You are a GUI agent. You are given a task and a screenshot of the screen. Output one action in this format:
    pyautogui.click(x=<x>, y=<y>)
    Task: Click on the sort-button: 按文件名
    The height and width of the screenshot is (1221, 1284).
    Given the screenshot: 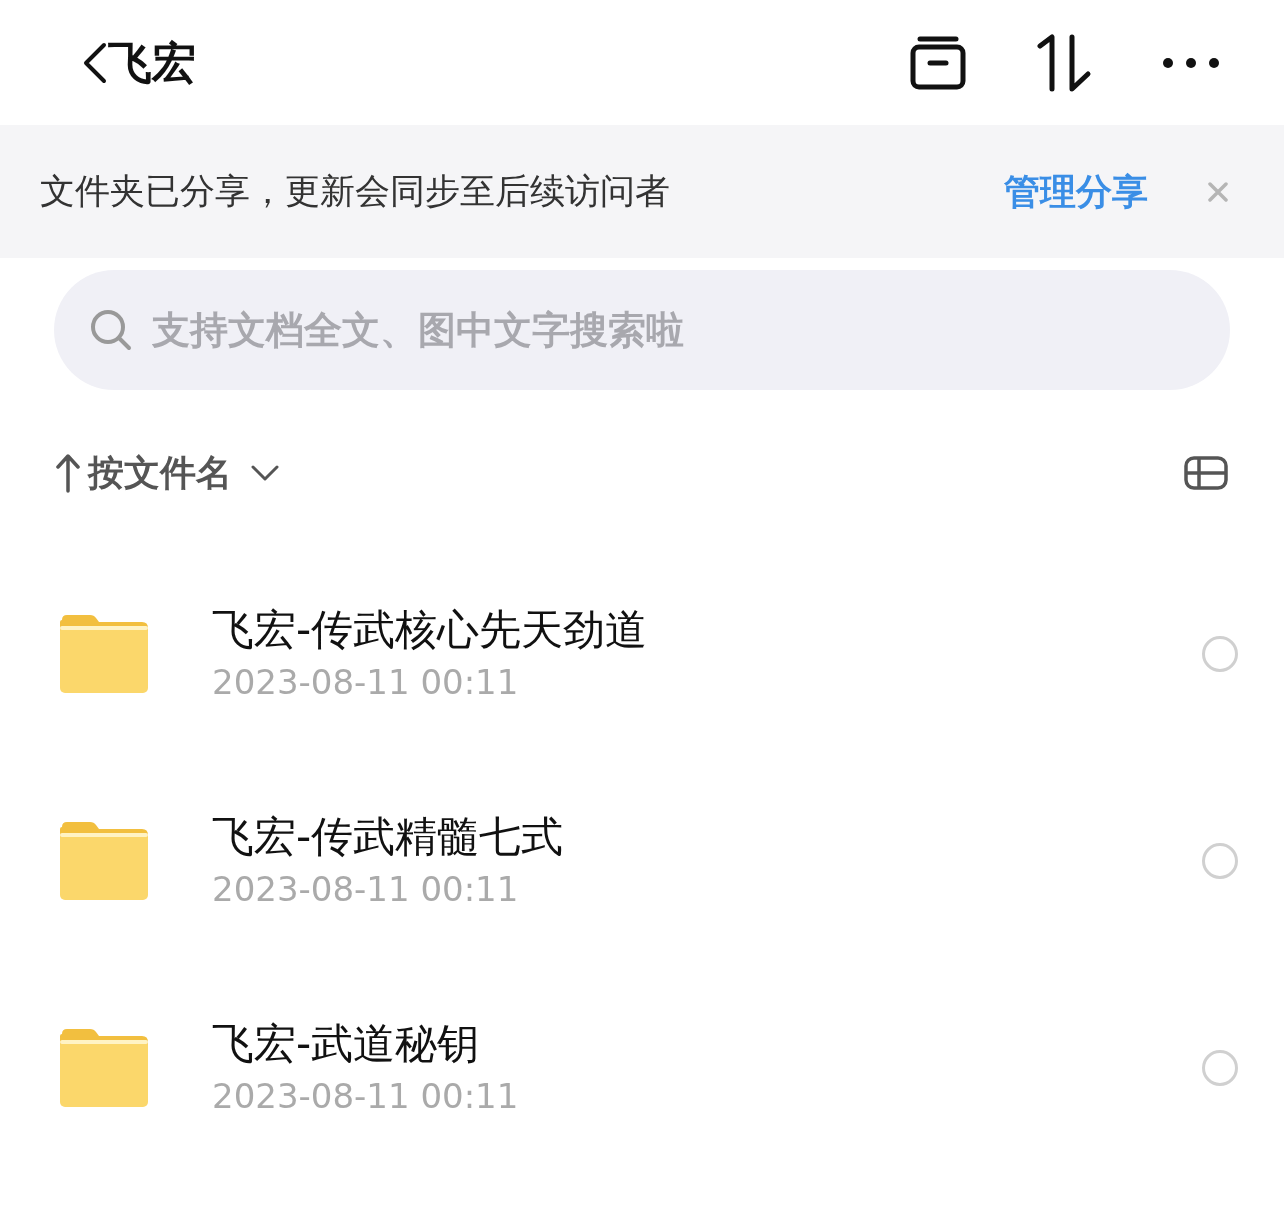 What is the action you would take?
    pyautogui.click(x=168, y=473)
    